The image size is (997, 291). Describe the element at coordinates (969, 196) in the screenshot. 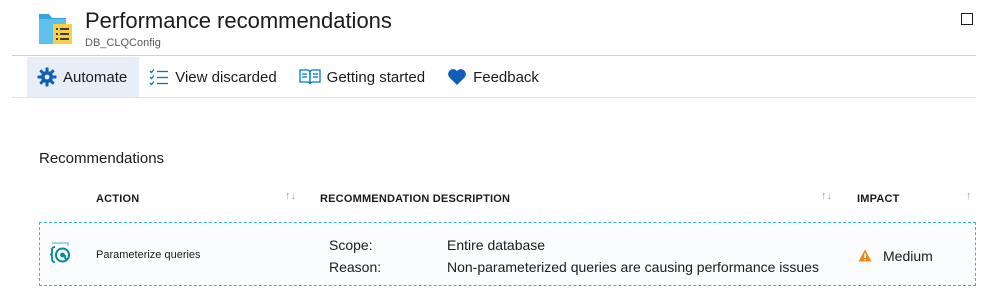

I see `sort-icon: ↑` at that location.